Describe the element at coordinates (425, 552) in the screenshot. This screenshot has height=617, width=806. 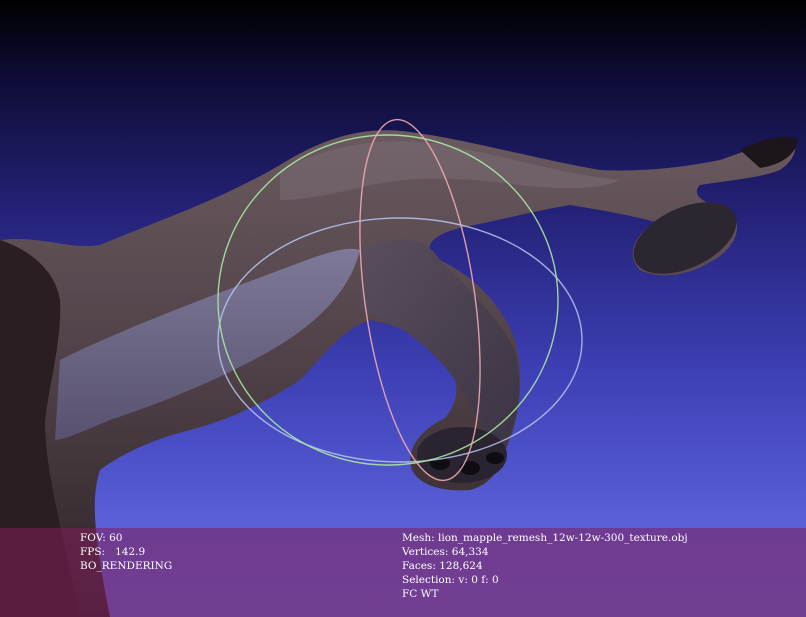
I see `vertices-label: Vertices:` at that location.